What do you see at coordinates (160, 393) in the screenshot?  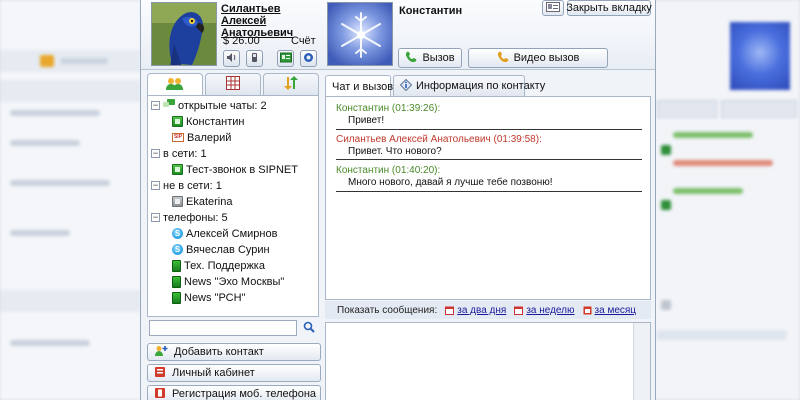 I see `mobile-phone-icon` at bounding box center [160, 393].